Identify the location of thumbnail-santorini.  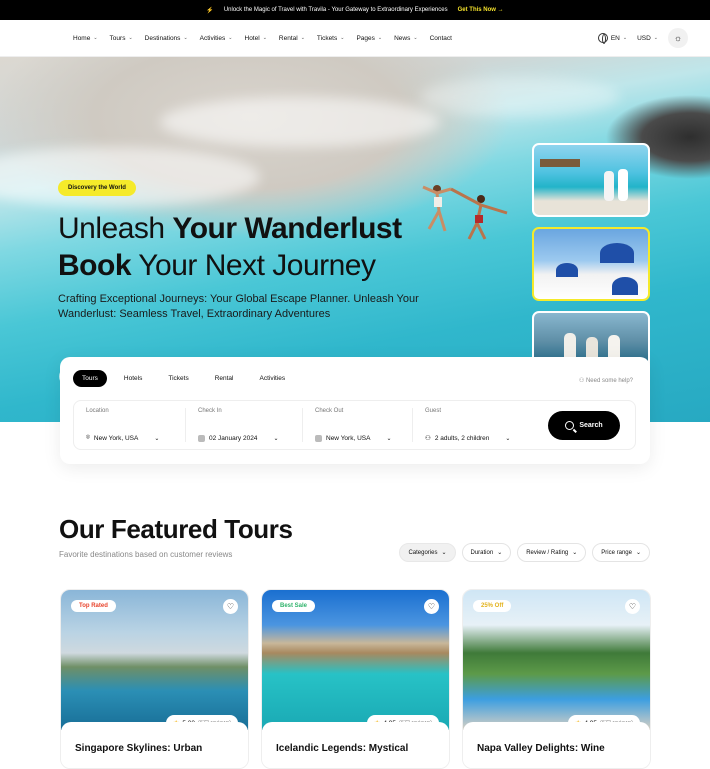
(591, 264).